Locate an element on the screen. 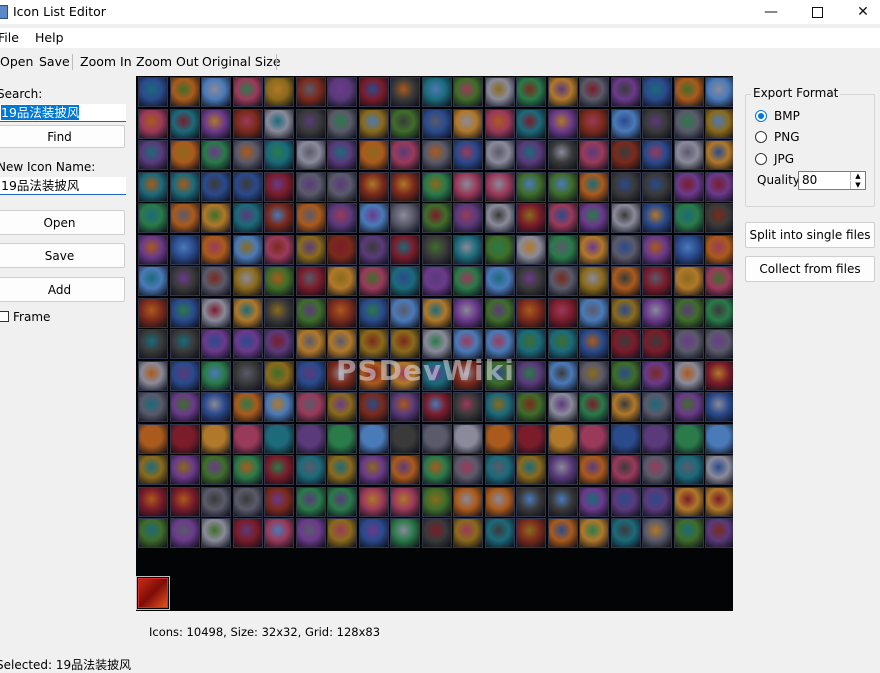 The width and height of the screenshot is (880, 673). toolbar-save-button: Save is located at coordinates (54, 61).